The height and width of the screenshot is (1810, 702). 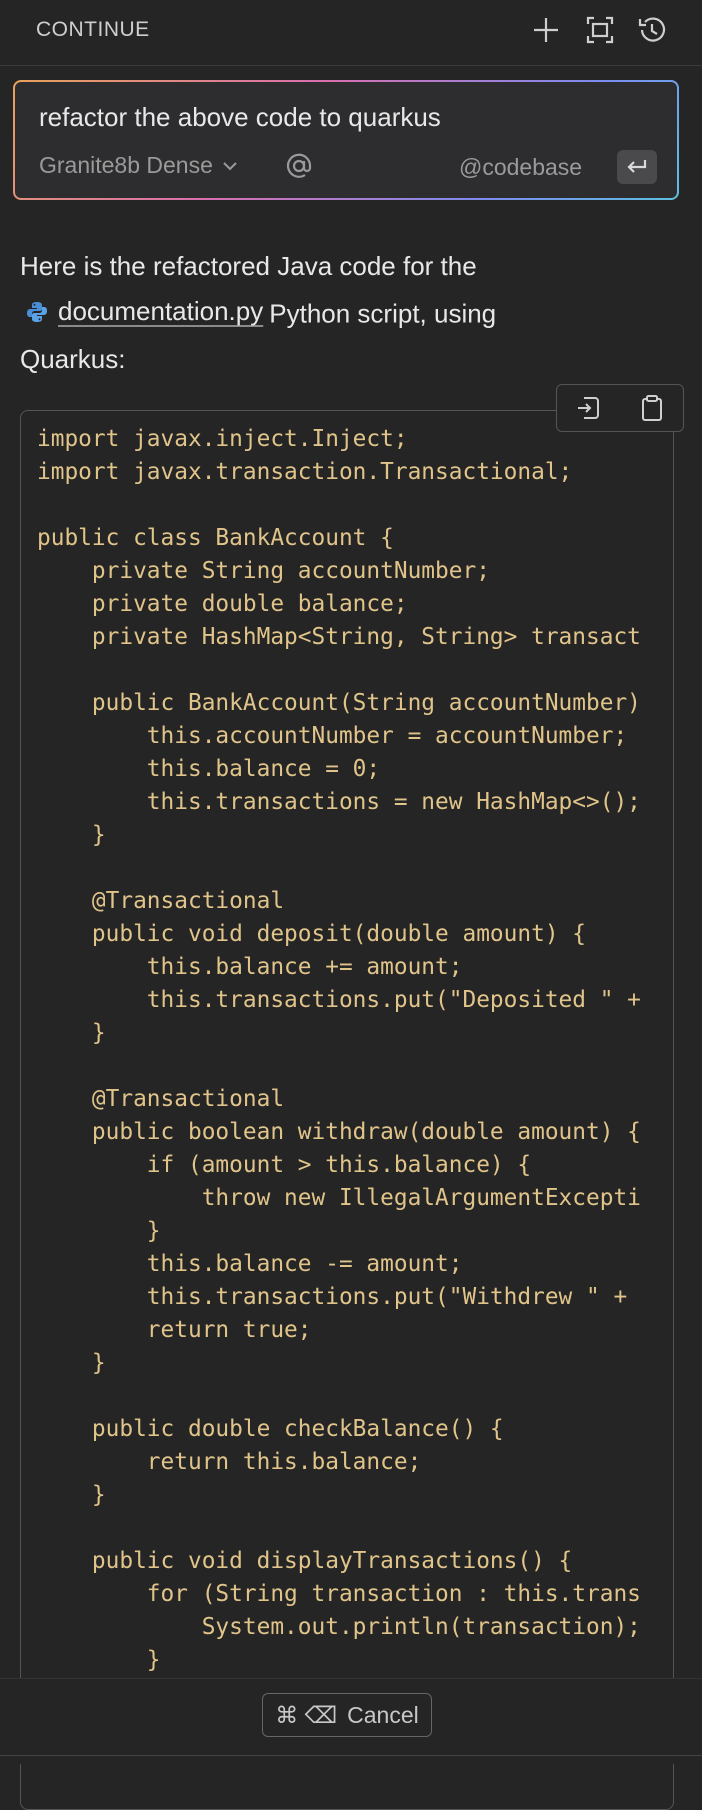 What do you see at coordinates (387, 736) in the screenshot?
I see `code-line: this.accountNumber = accountNumber;` at bounding box center [387, 736].